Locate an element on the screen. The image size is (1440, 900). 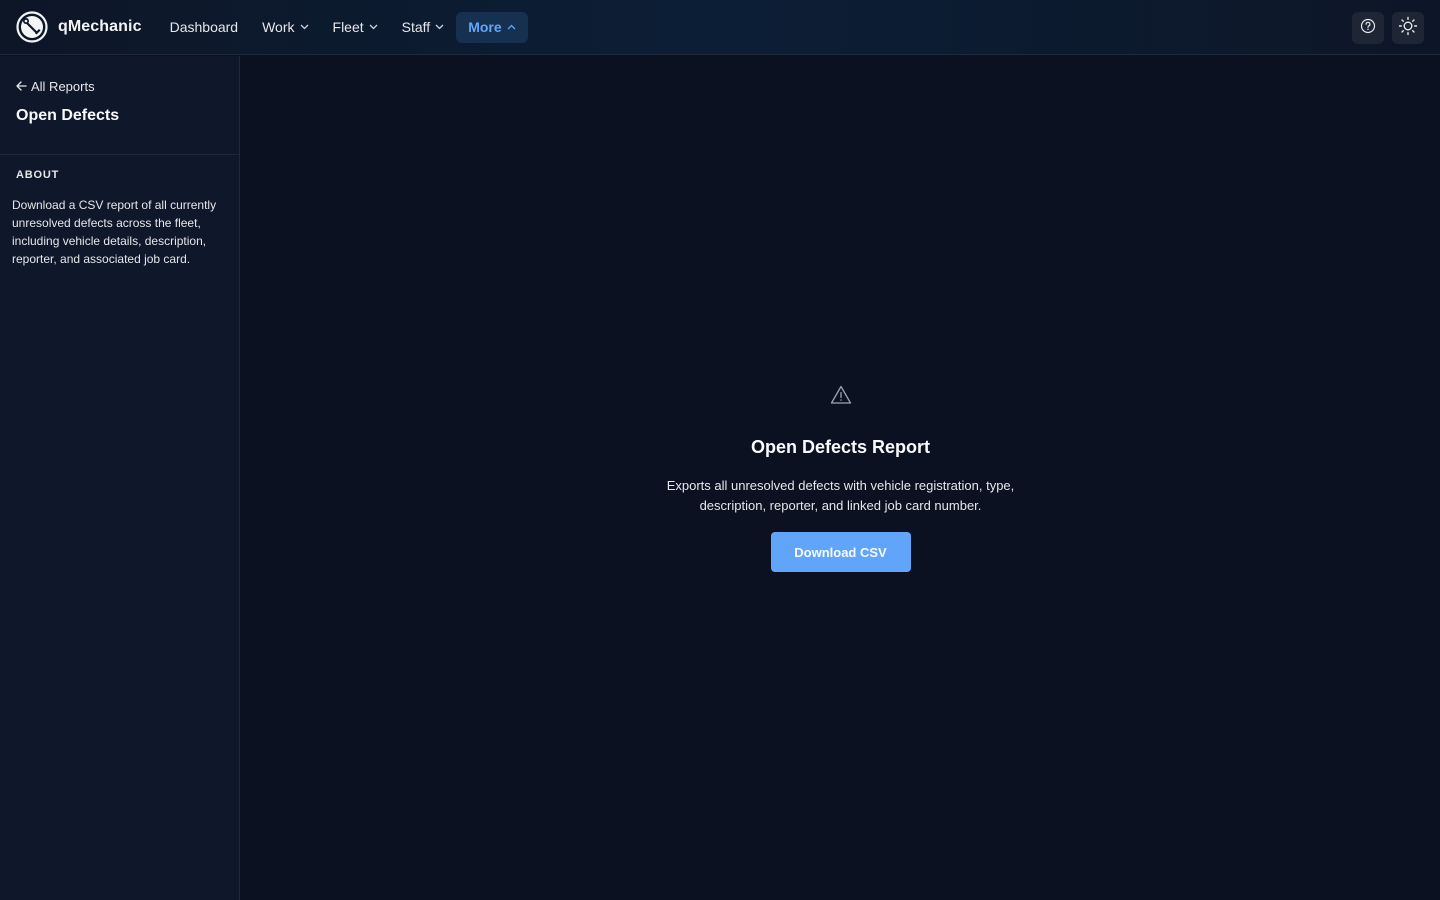
about-label: ABOUT is located at coordinates (38, 175).